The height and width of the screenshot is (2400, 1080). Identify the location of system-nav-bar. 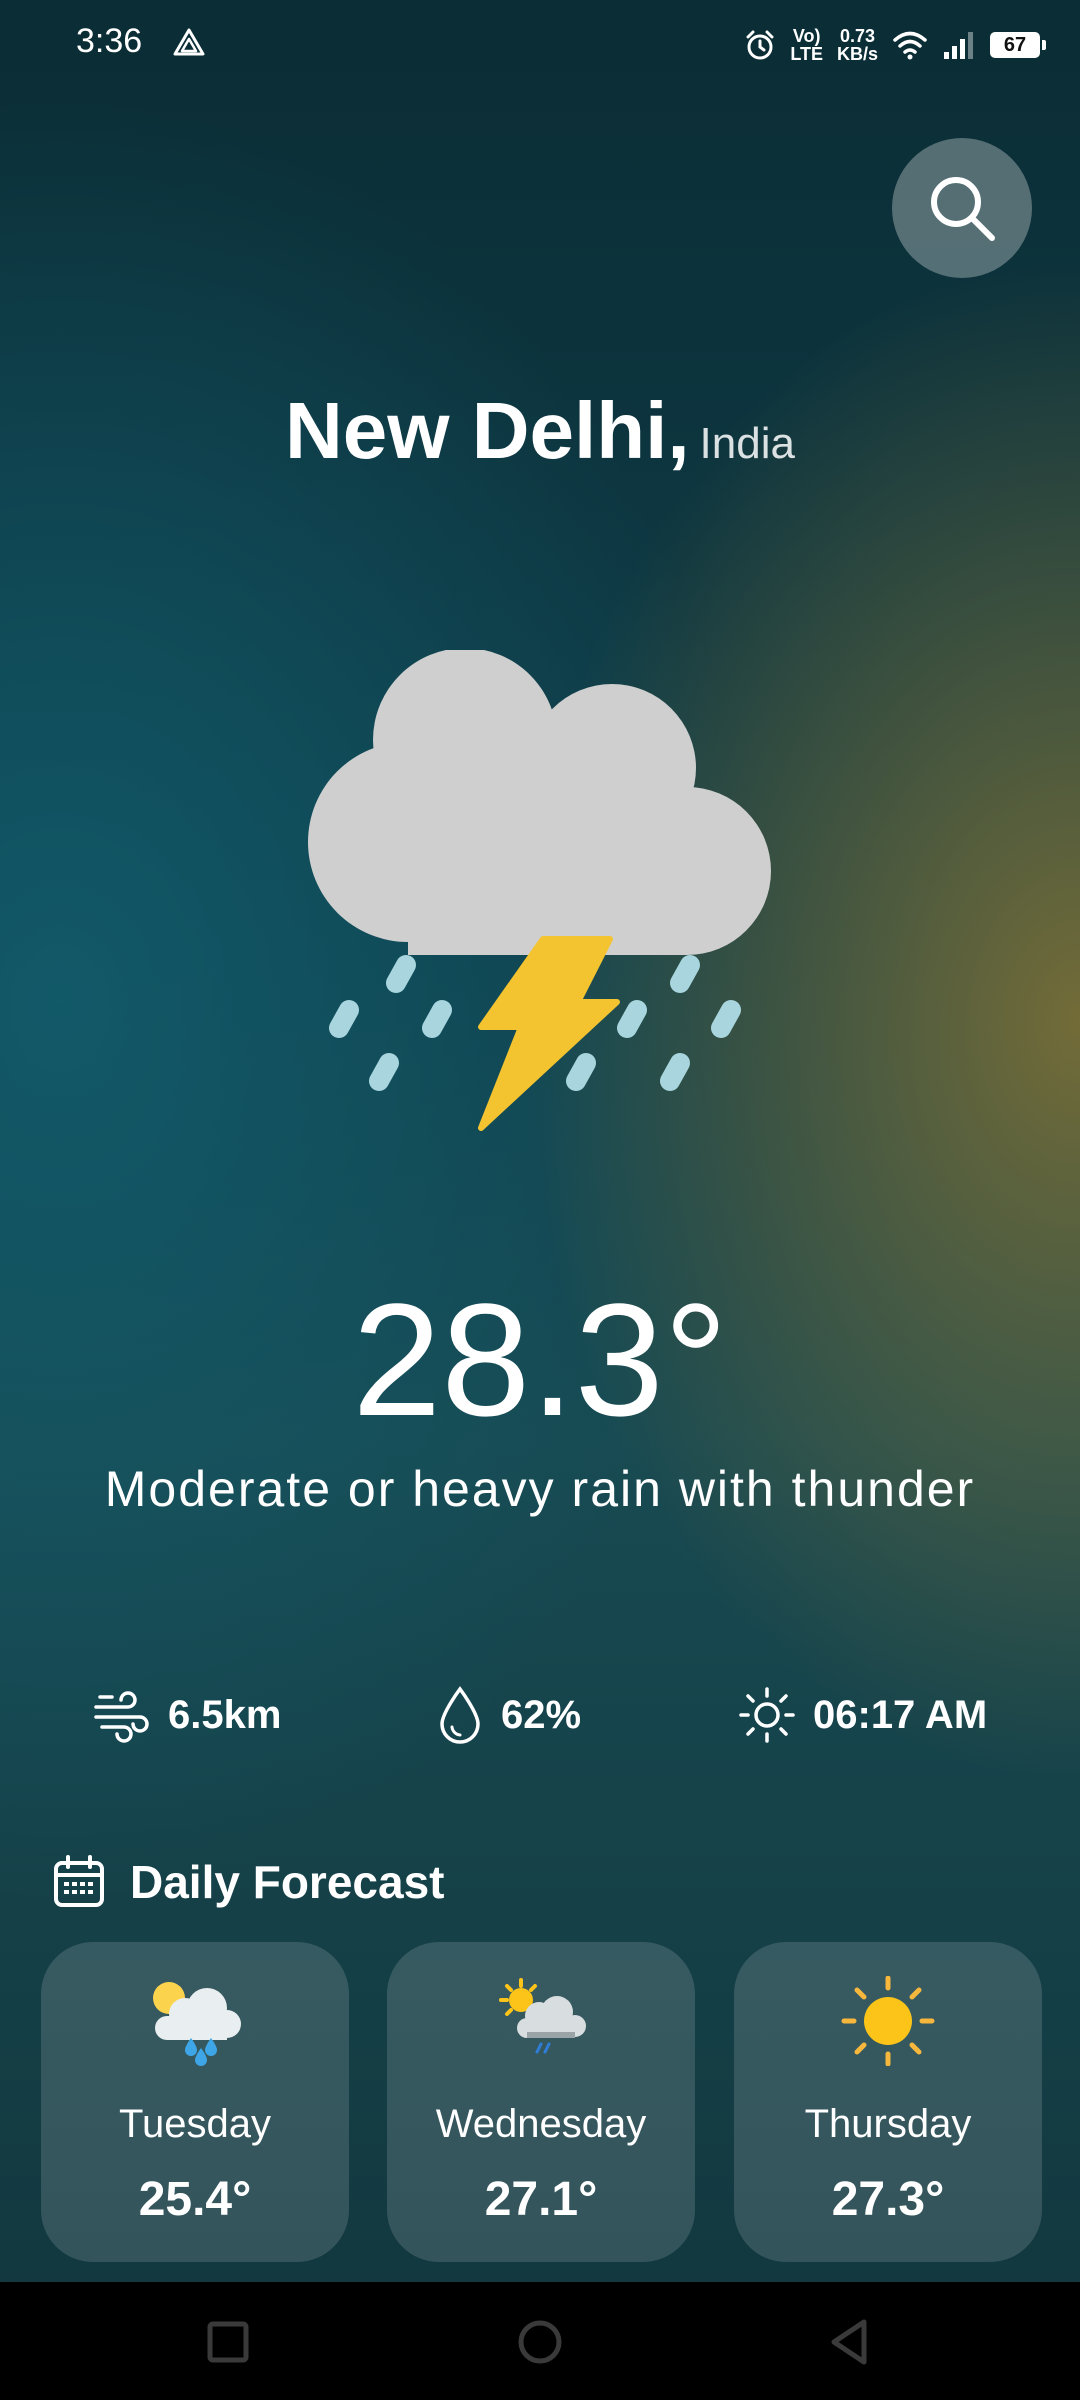
(540, 2341).